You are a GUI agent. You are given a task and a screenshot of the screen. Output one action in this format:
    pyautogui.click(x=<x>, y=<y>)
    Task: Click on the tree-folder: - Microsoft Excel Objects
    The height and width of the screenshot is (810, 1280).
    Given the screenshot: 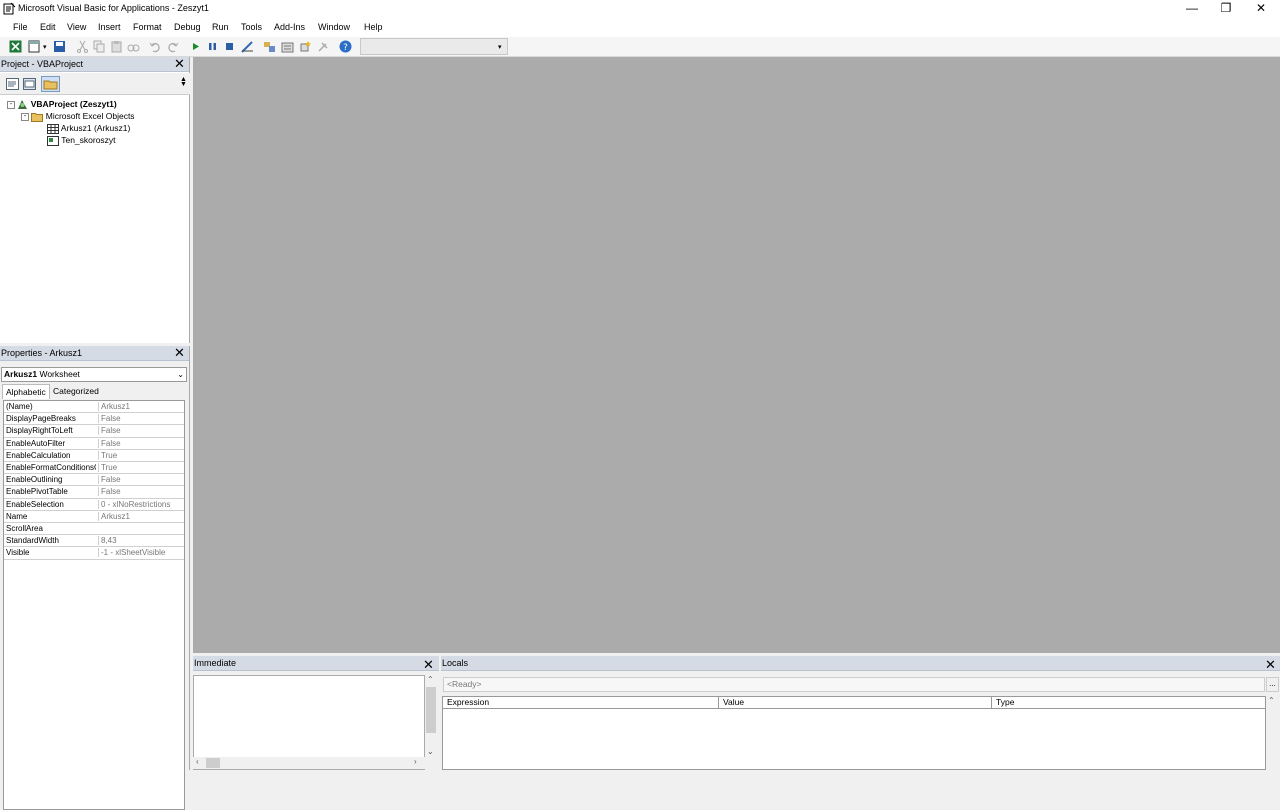 What is the action you would take?
    pyautogui.click(x=78, y=116)
    